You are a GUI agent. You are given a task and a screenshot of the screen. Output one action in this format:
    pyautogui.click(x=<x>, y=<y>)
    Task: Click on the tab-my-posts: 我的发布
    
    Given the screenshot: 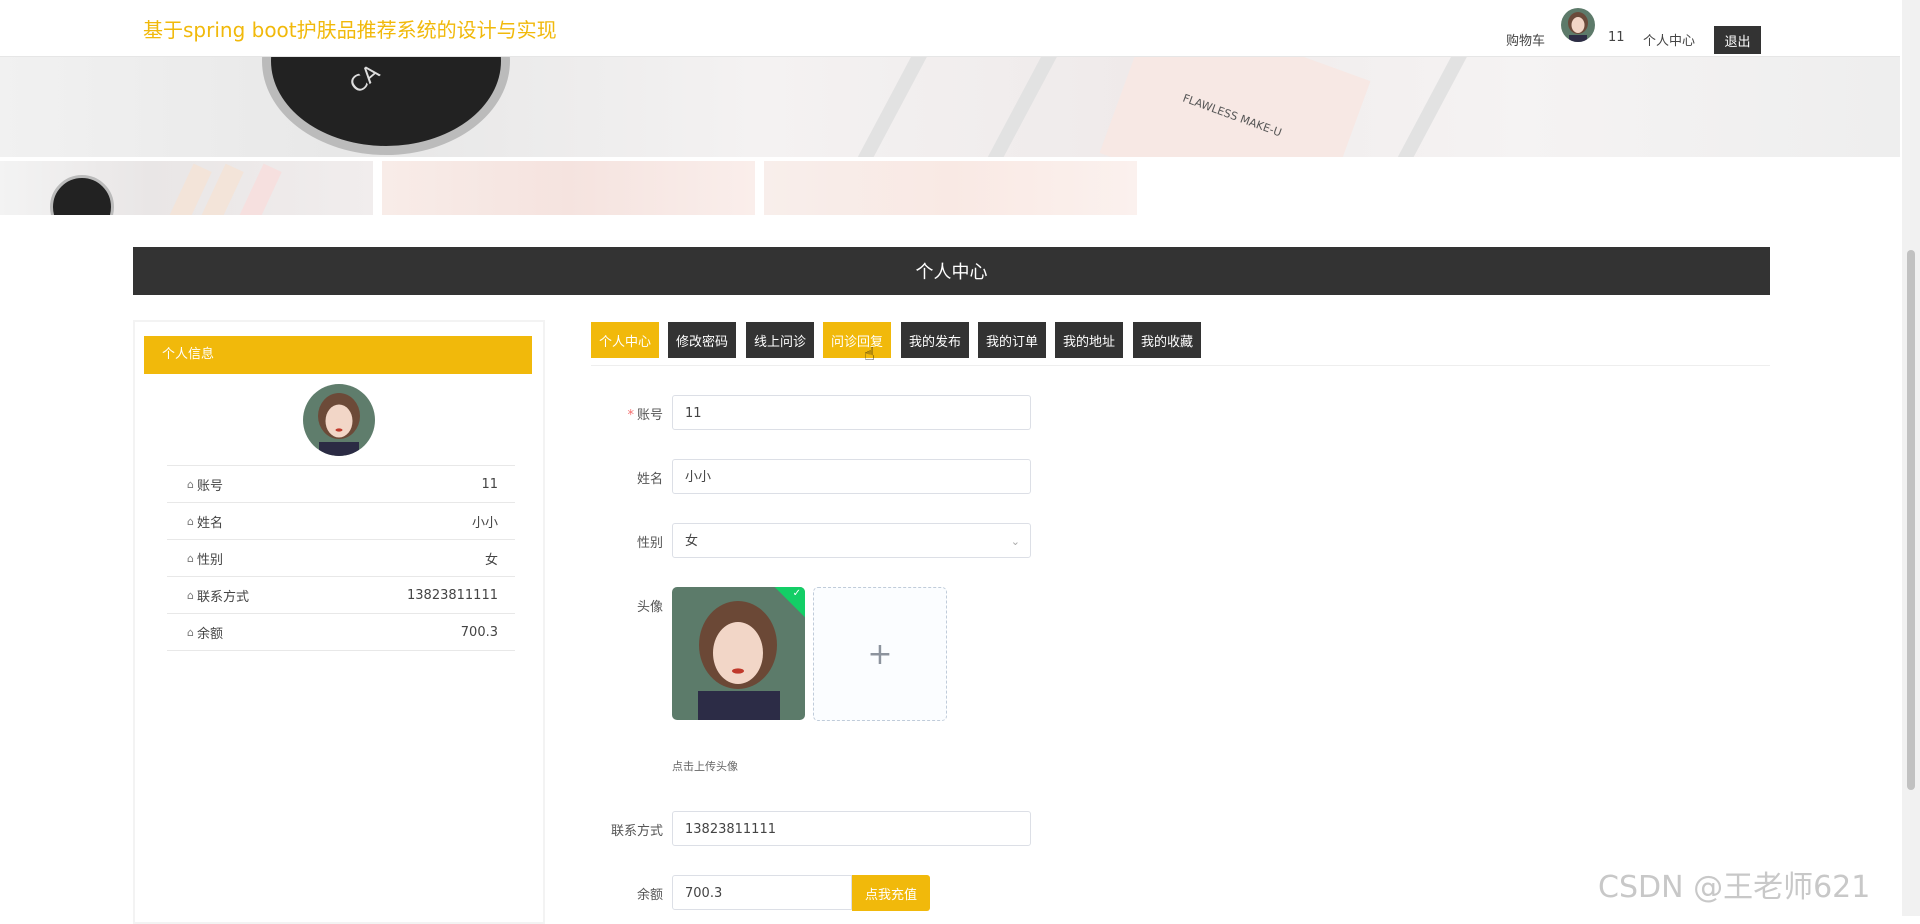 What is the action you would take?
    pyautogui.click(x=935, y=340)
    